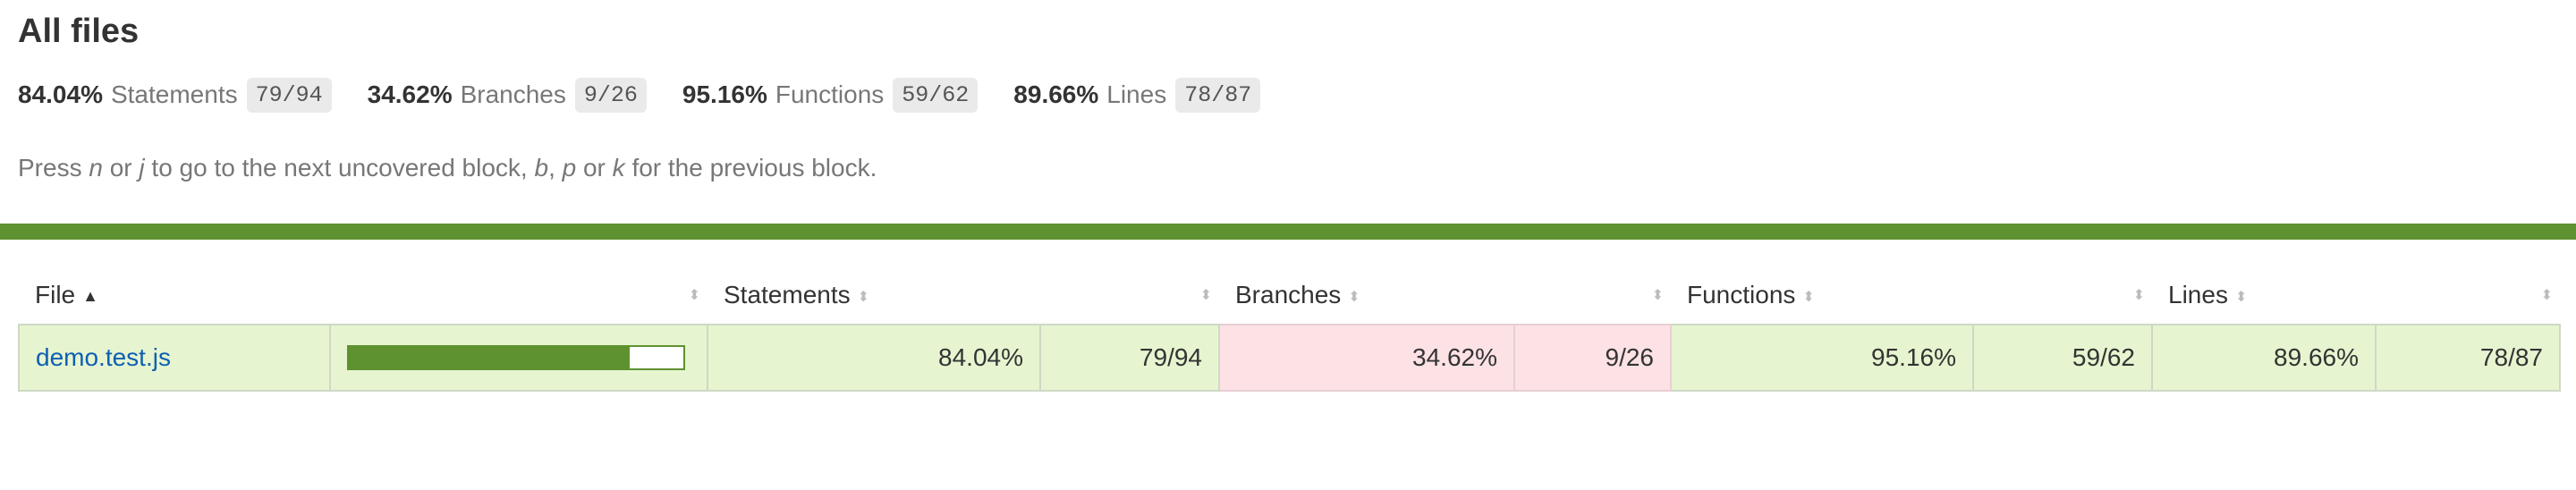  What do you see at coordinates (936, 95) in the screenshot?
I see `summary-fraction-badge: 59/62` at bounding box center [936, 95].